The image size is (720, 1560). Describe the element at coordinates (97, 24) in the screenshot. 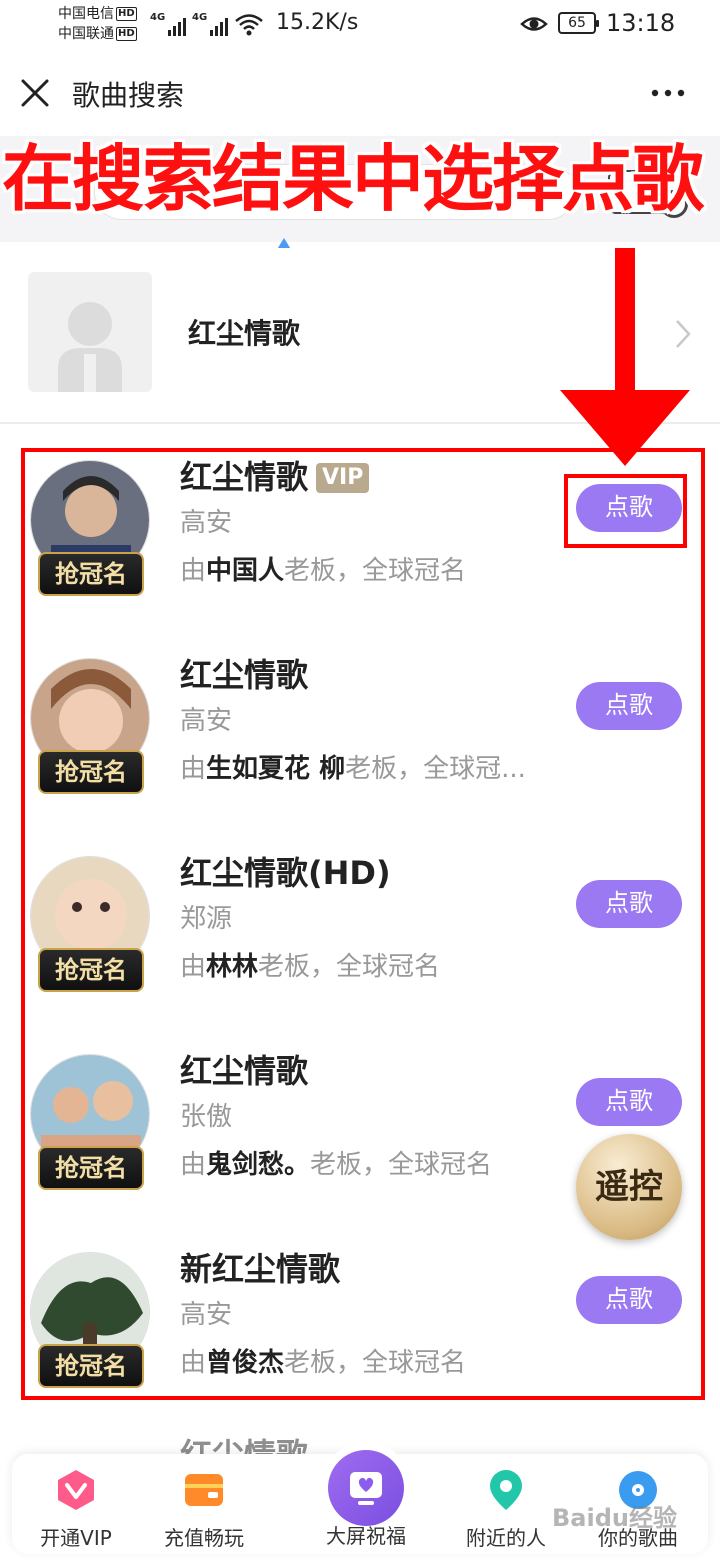

I see `carrier-info: 中国电信 HD 中国联通 HD` at that location.